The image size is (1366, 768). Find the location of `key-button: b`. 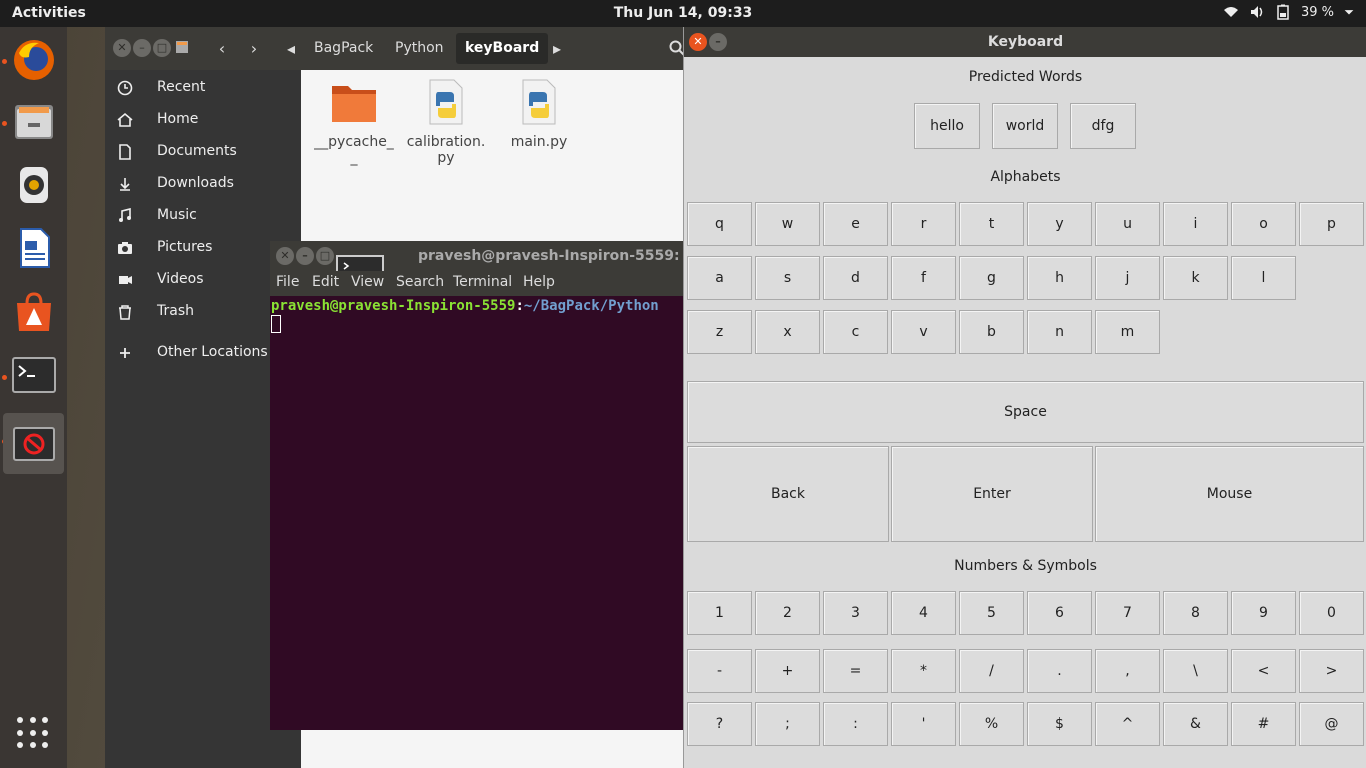

key-button: b is located at coordinates (991, 332).